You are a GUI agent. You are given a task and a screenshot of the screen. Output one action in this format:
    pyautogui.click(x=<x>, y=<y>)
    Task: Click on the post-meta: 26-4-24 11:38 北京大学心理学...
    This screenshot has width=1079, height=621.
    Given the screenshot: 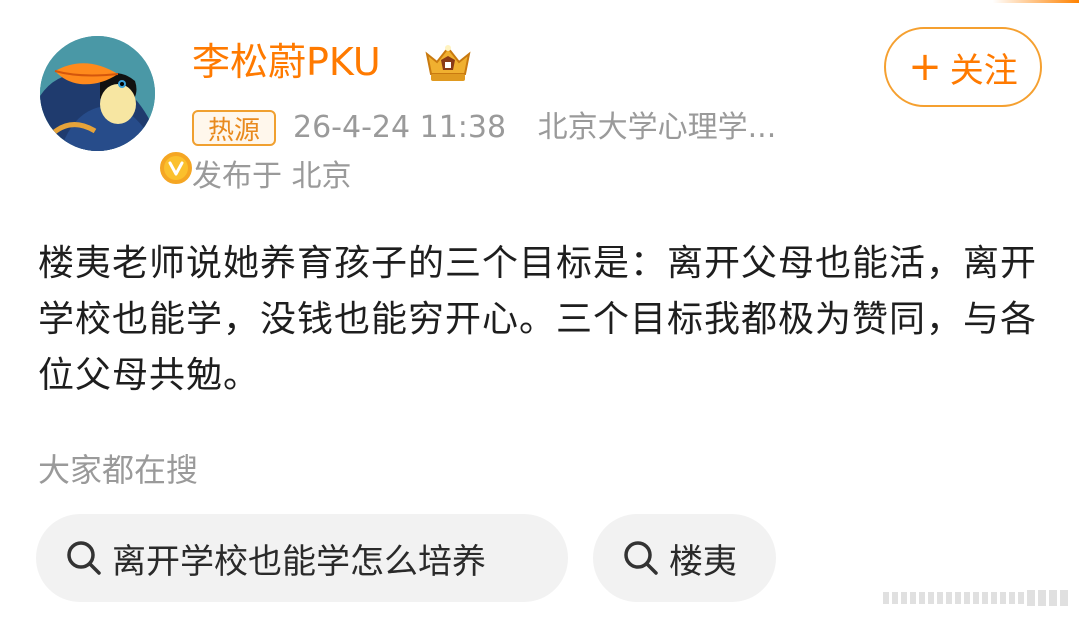 What is the action you would take?
    pyautogui.click(x=534, y=128)
    